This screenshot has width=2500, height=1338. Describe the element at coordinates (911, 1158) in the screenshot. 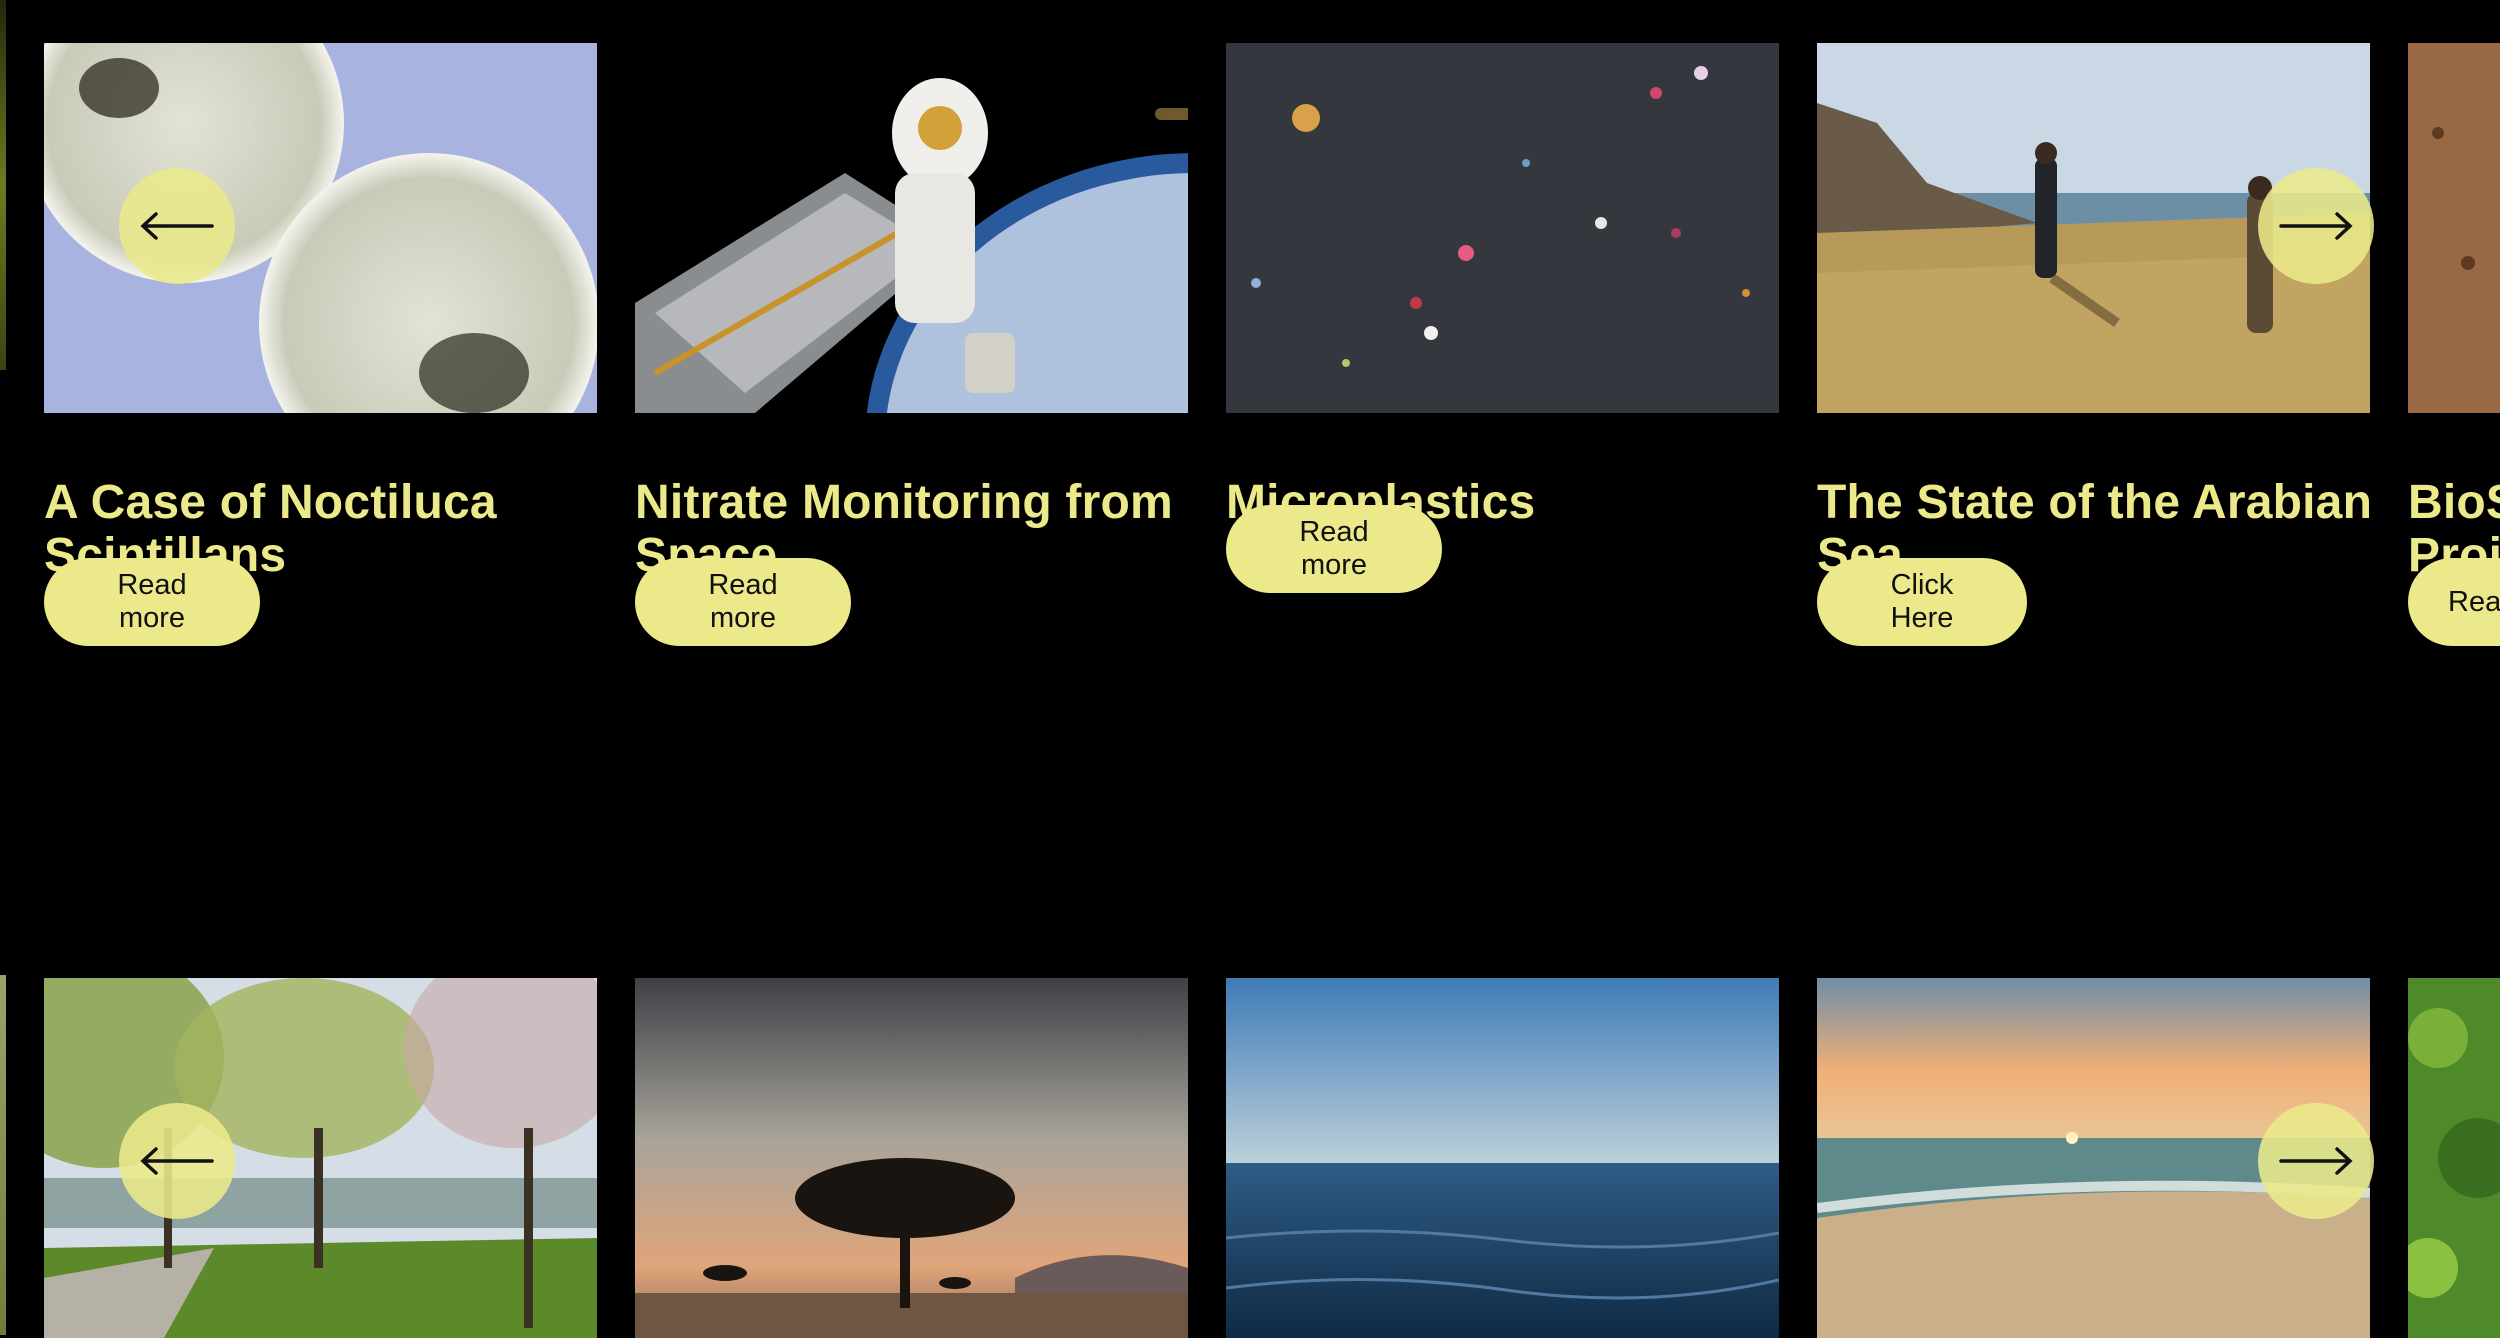

I see `acacia-sunset-image` at that location.